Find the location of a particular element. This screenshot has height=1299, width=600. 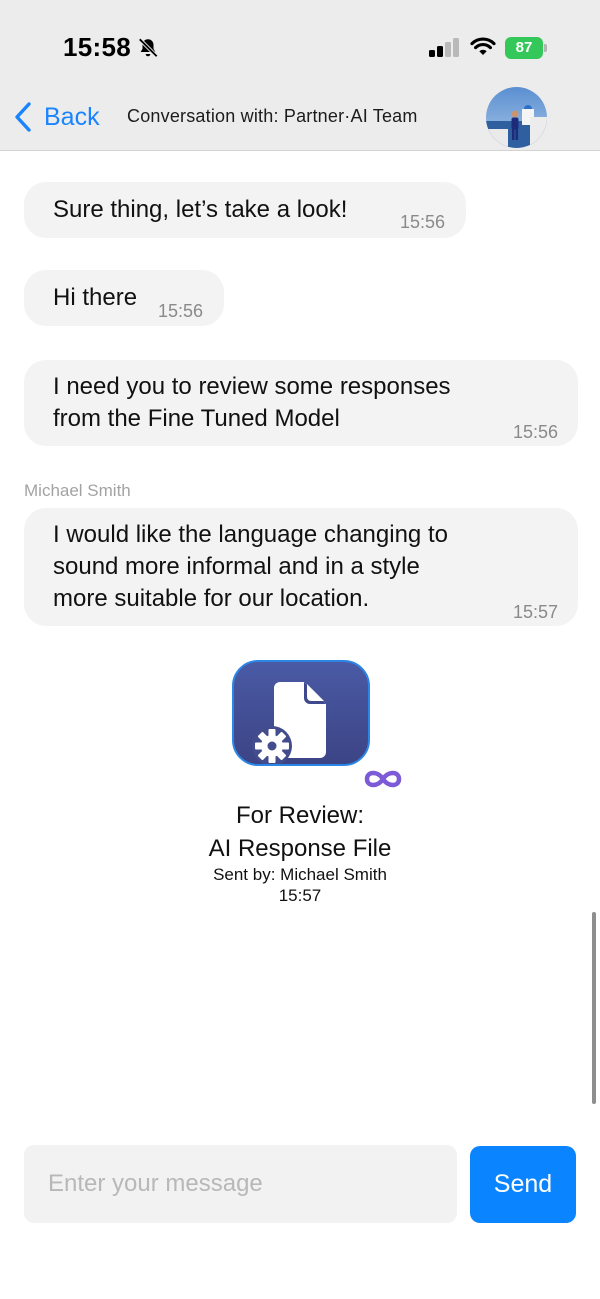

file-name: AI Response File is located at coordinates (300, 848).